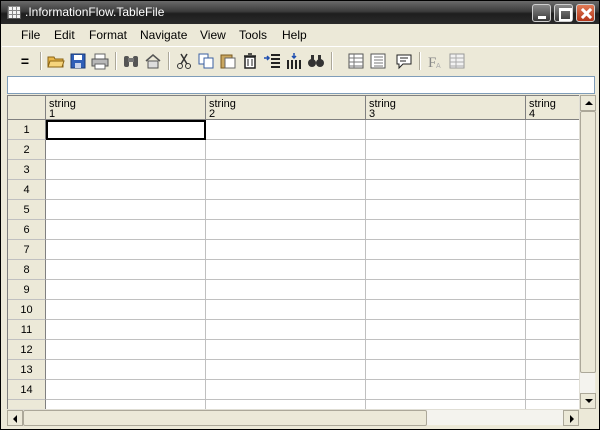 The height and width of the screenshot is (430, 600). What do you see at coordinates (316, 61) in the screenshot?
I see `find-icon` at bounding box center [316, 61].